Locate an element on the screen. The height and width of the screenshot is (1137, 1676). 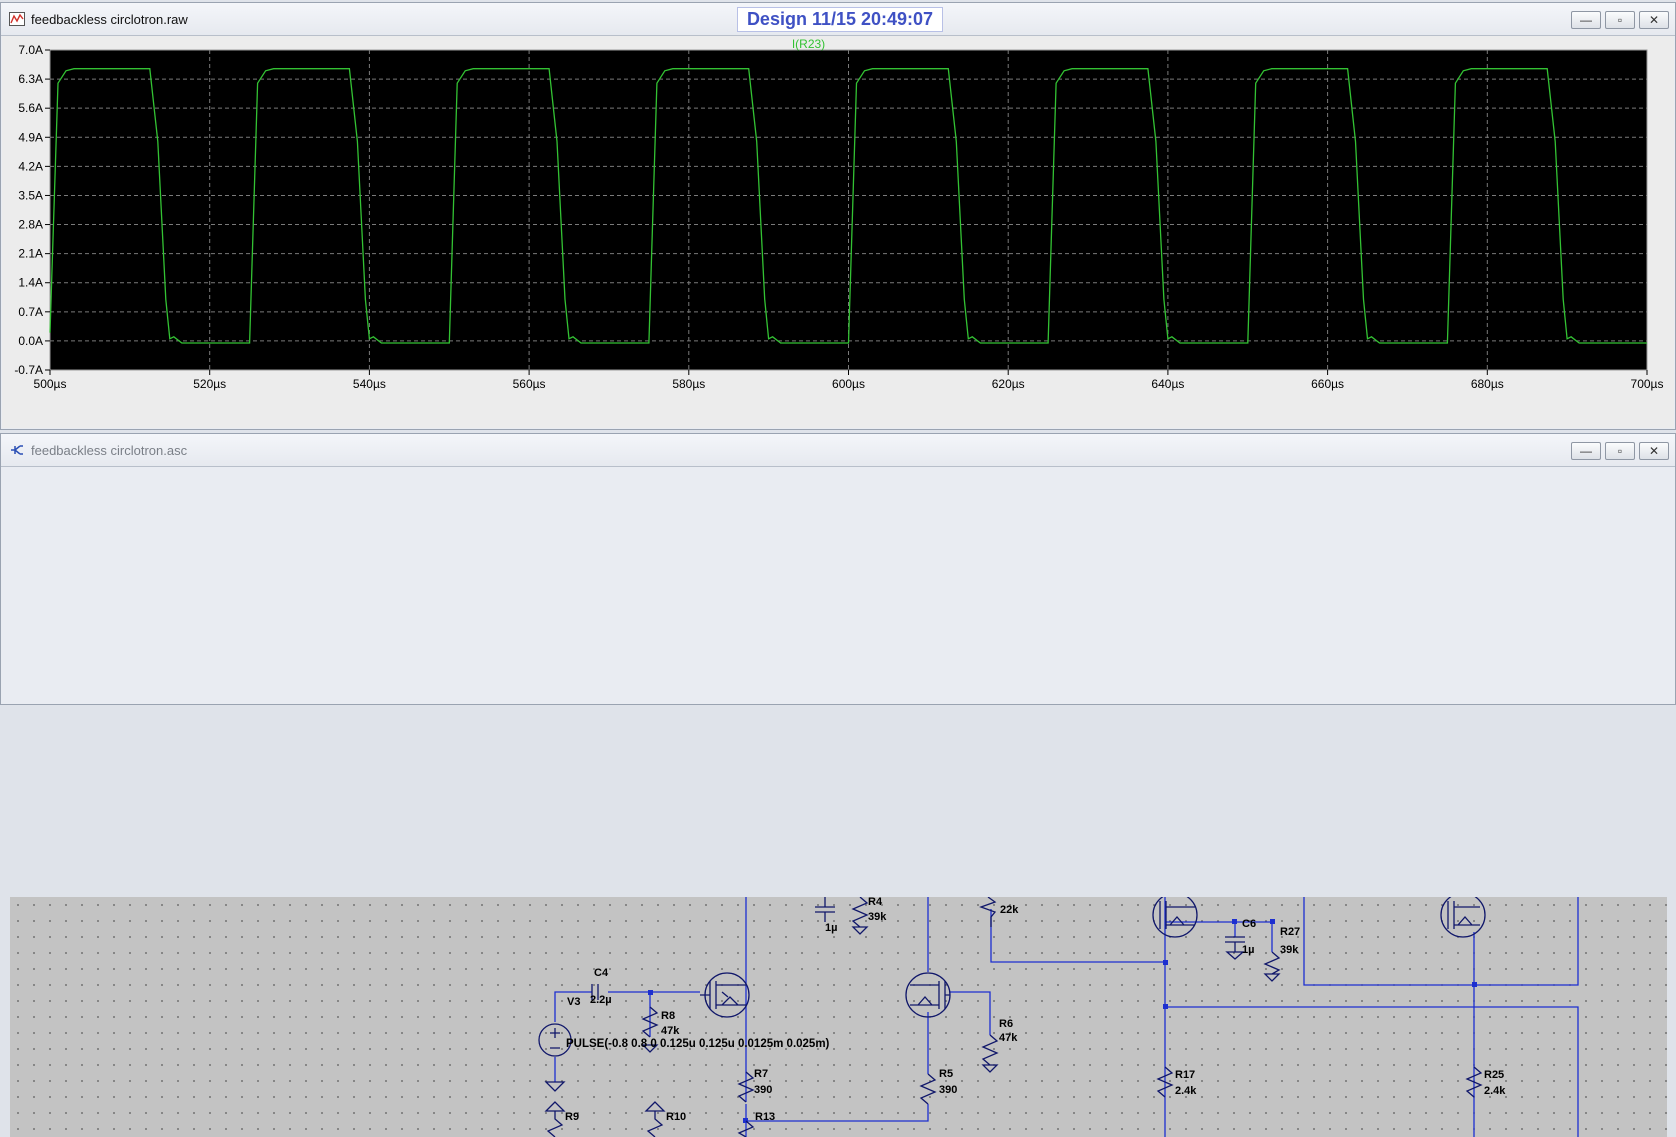
y-tick-label: 6.3A is located at coordinates (30, 79).